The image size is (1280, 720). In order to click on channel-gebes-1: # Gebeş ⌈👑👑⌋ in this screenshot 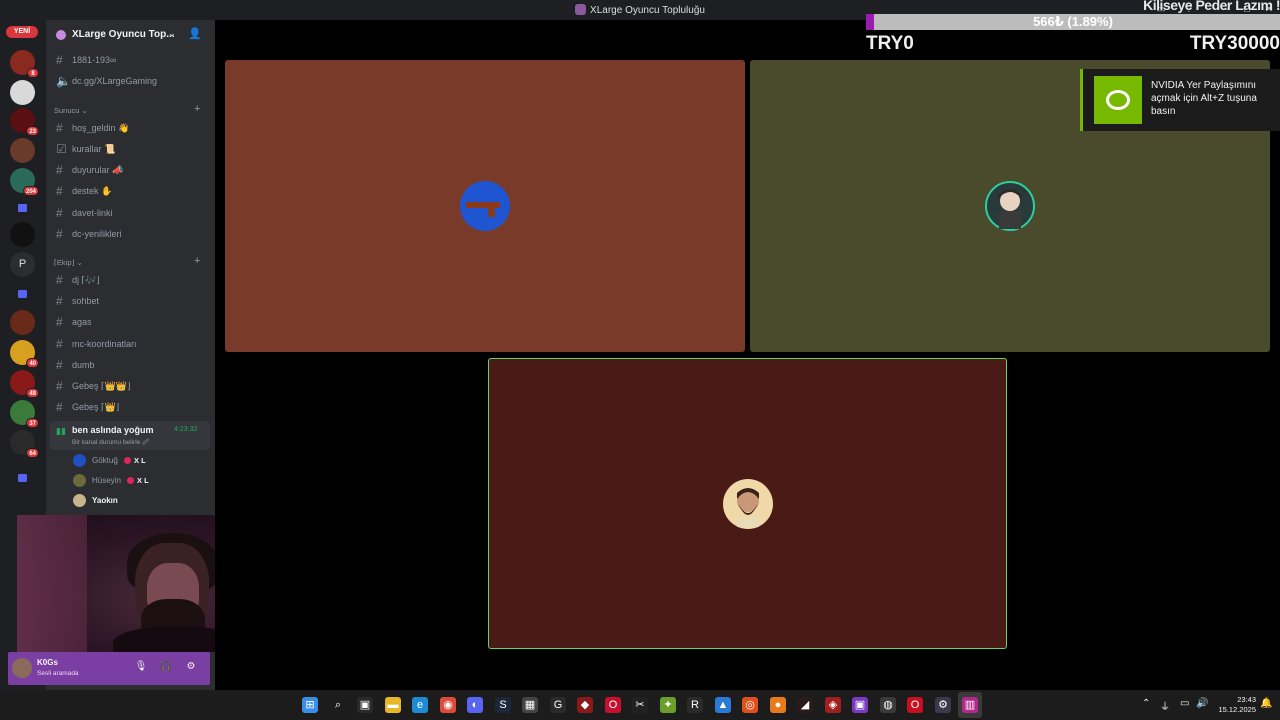, I will do `click(131, 386)`.